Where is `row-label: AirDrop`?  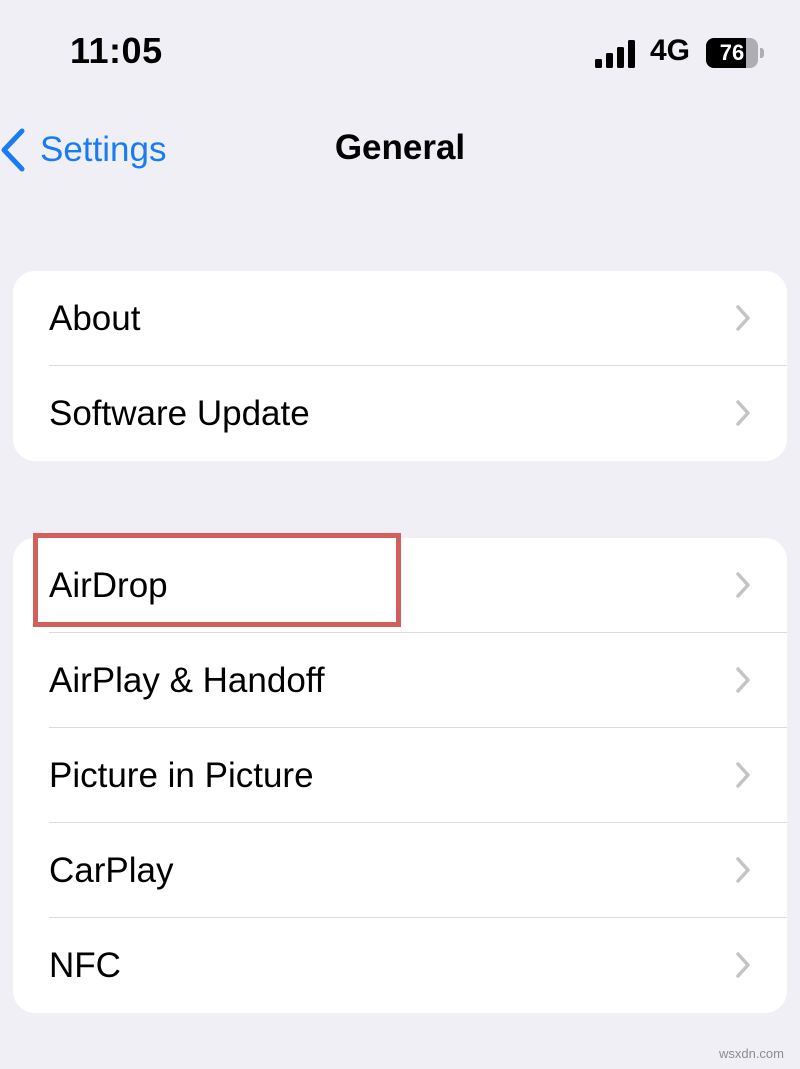
row-label: AirDrop is located at coordinates (108, 585).